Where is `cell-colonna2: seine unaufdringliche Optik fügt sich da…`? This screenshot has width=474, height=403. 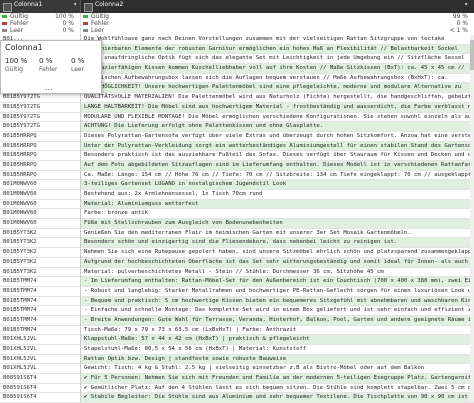 cell-colonna2: seine unaufdringliche Optik fügt sich da… is located at coordinates (277, 58).